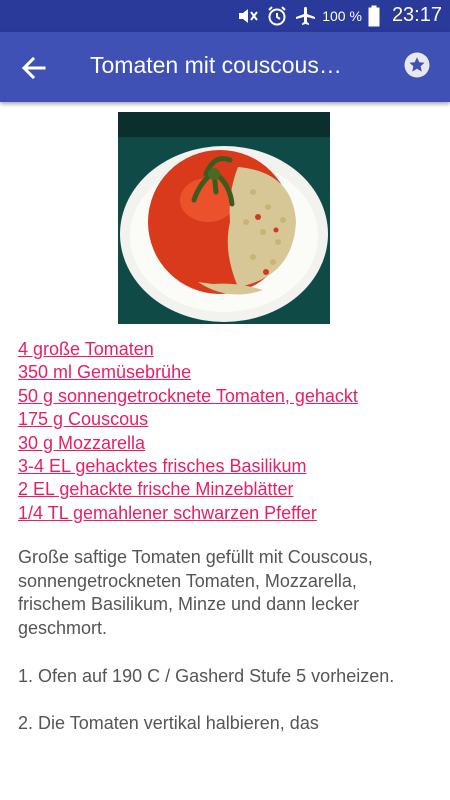 This screenshot has width=450, height=800. I want to click on ingredient-link: 4 große Tomaten, so click(228, 349).